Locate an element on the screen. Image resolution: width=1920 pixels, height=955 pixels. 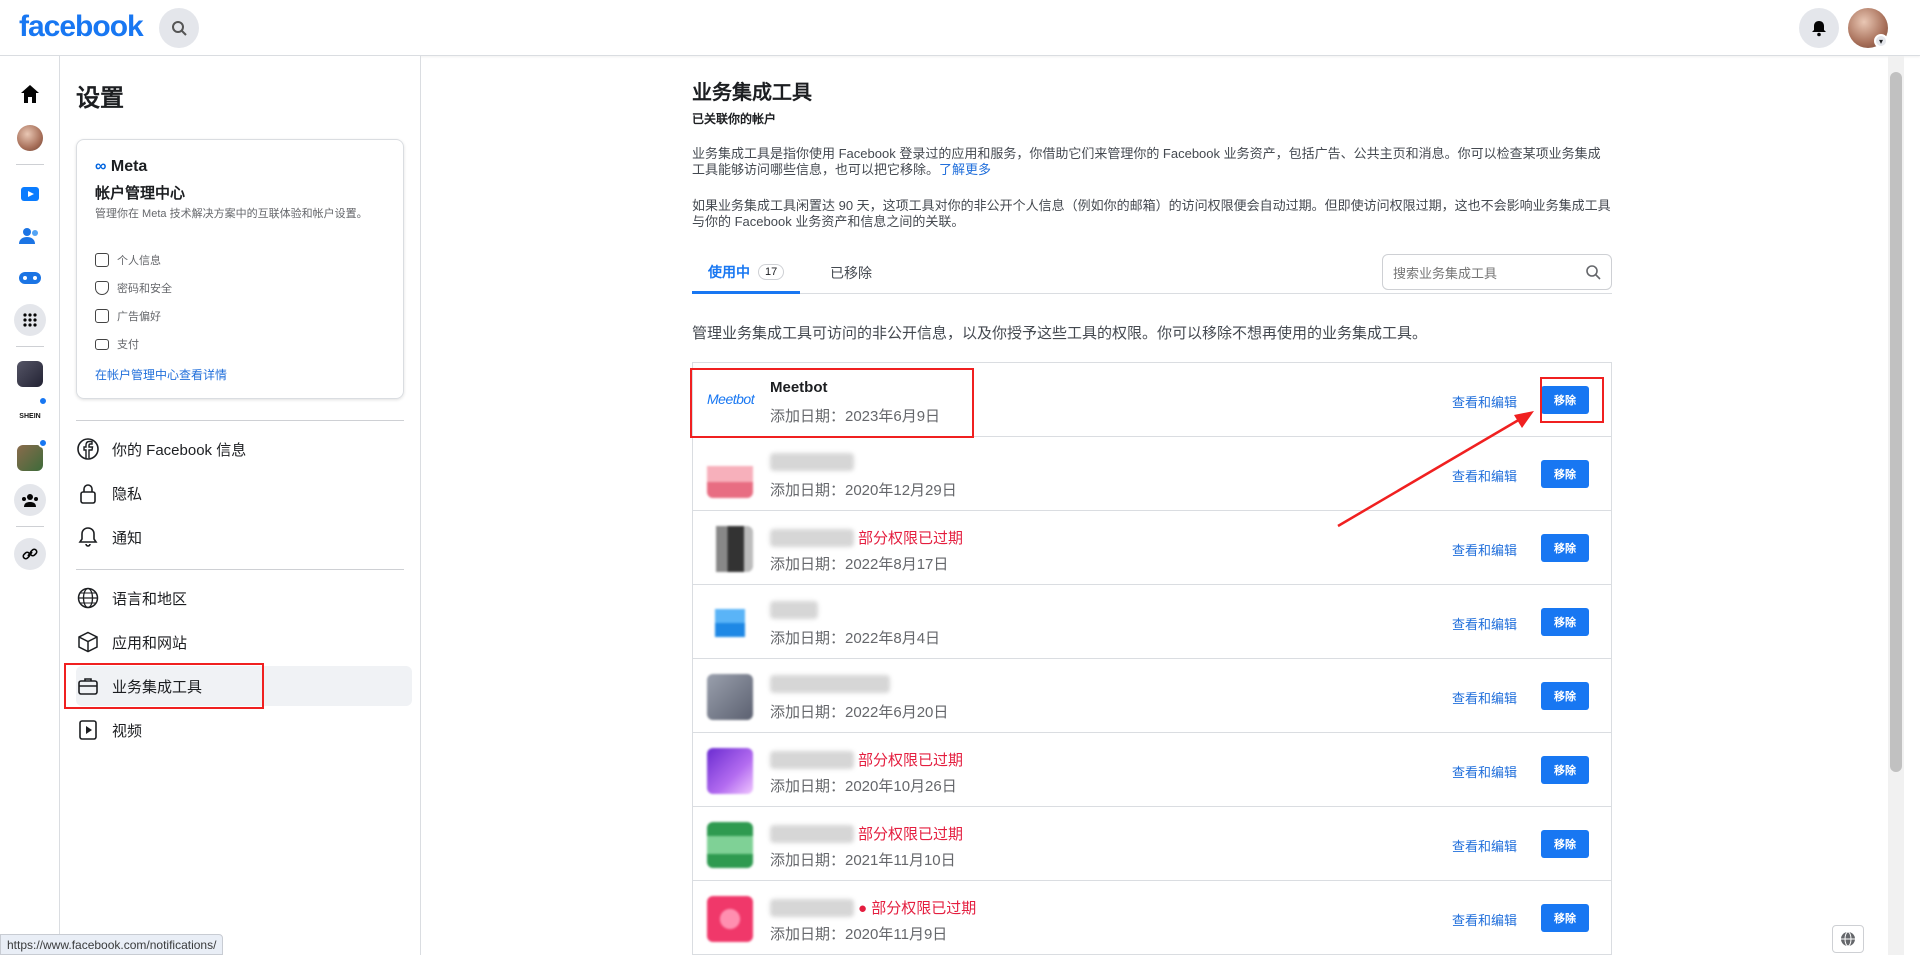
shortcut-shein: SHEIN is located at coordinates (31, 414).